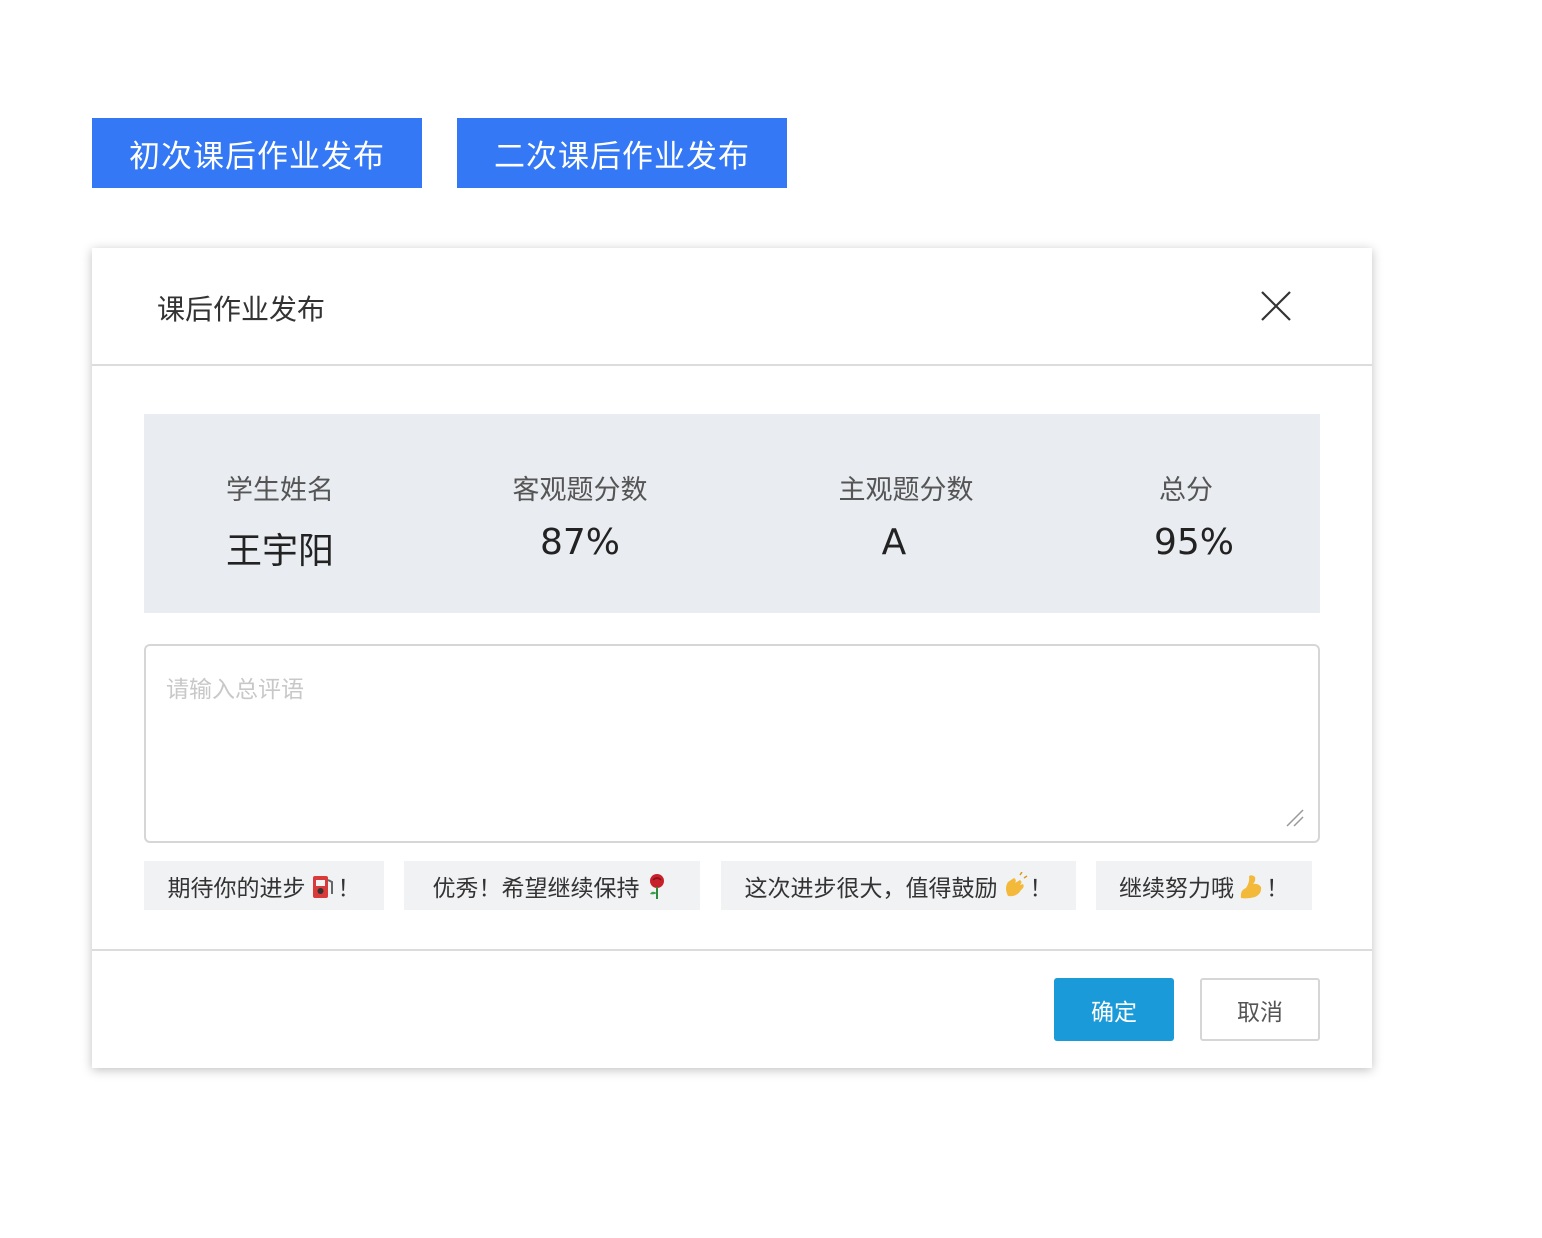 This screenshot has height=1238, width=1542. Describe the element at coordinates (622, 153) in the screenshot. I see `second-homework-publish-button: 二次课后作业发布` at that location.